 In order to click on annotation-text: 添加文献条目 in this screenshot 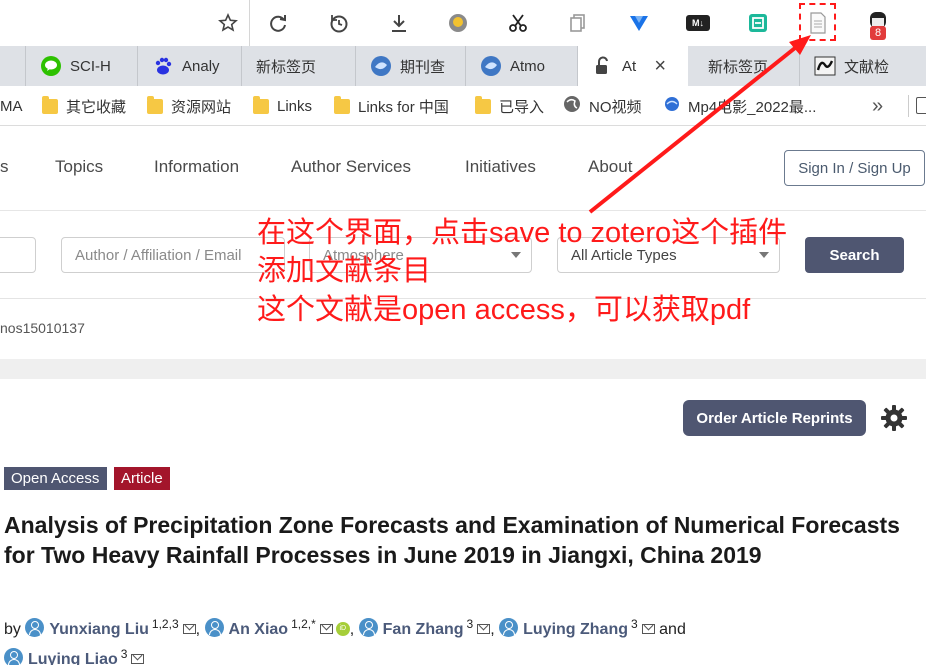, I will do `click(344, 271)`.